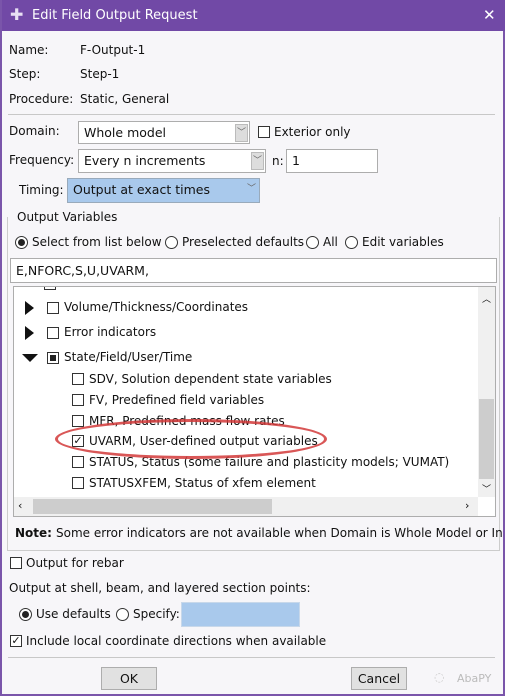 The width and height of the screenshot is (505, 696). Describe the element at coordinates (25, 74) in the screenshot. I see `step-label: Step:` at that location.